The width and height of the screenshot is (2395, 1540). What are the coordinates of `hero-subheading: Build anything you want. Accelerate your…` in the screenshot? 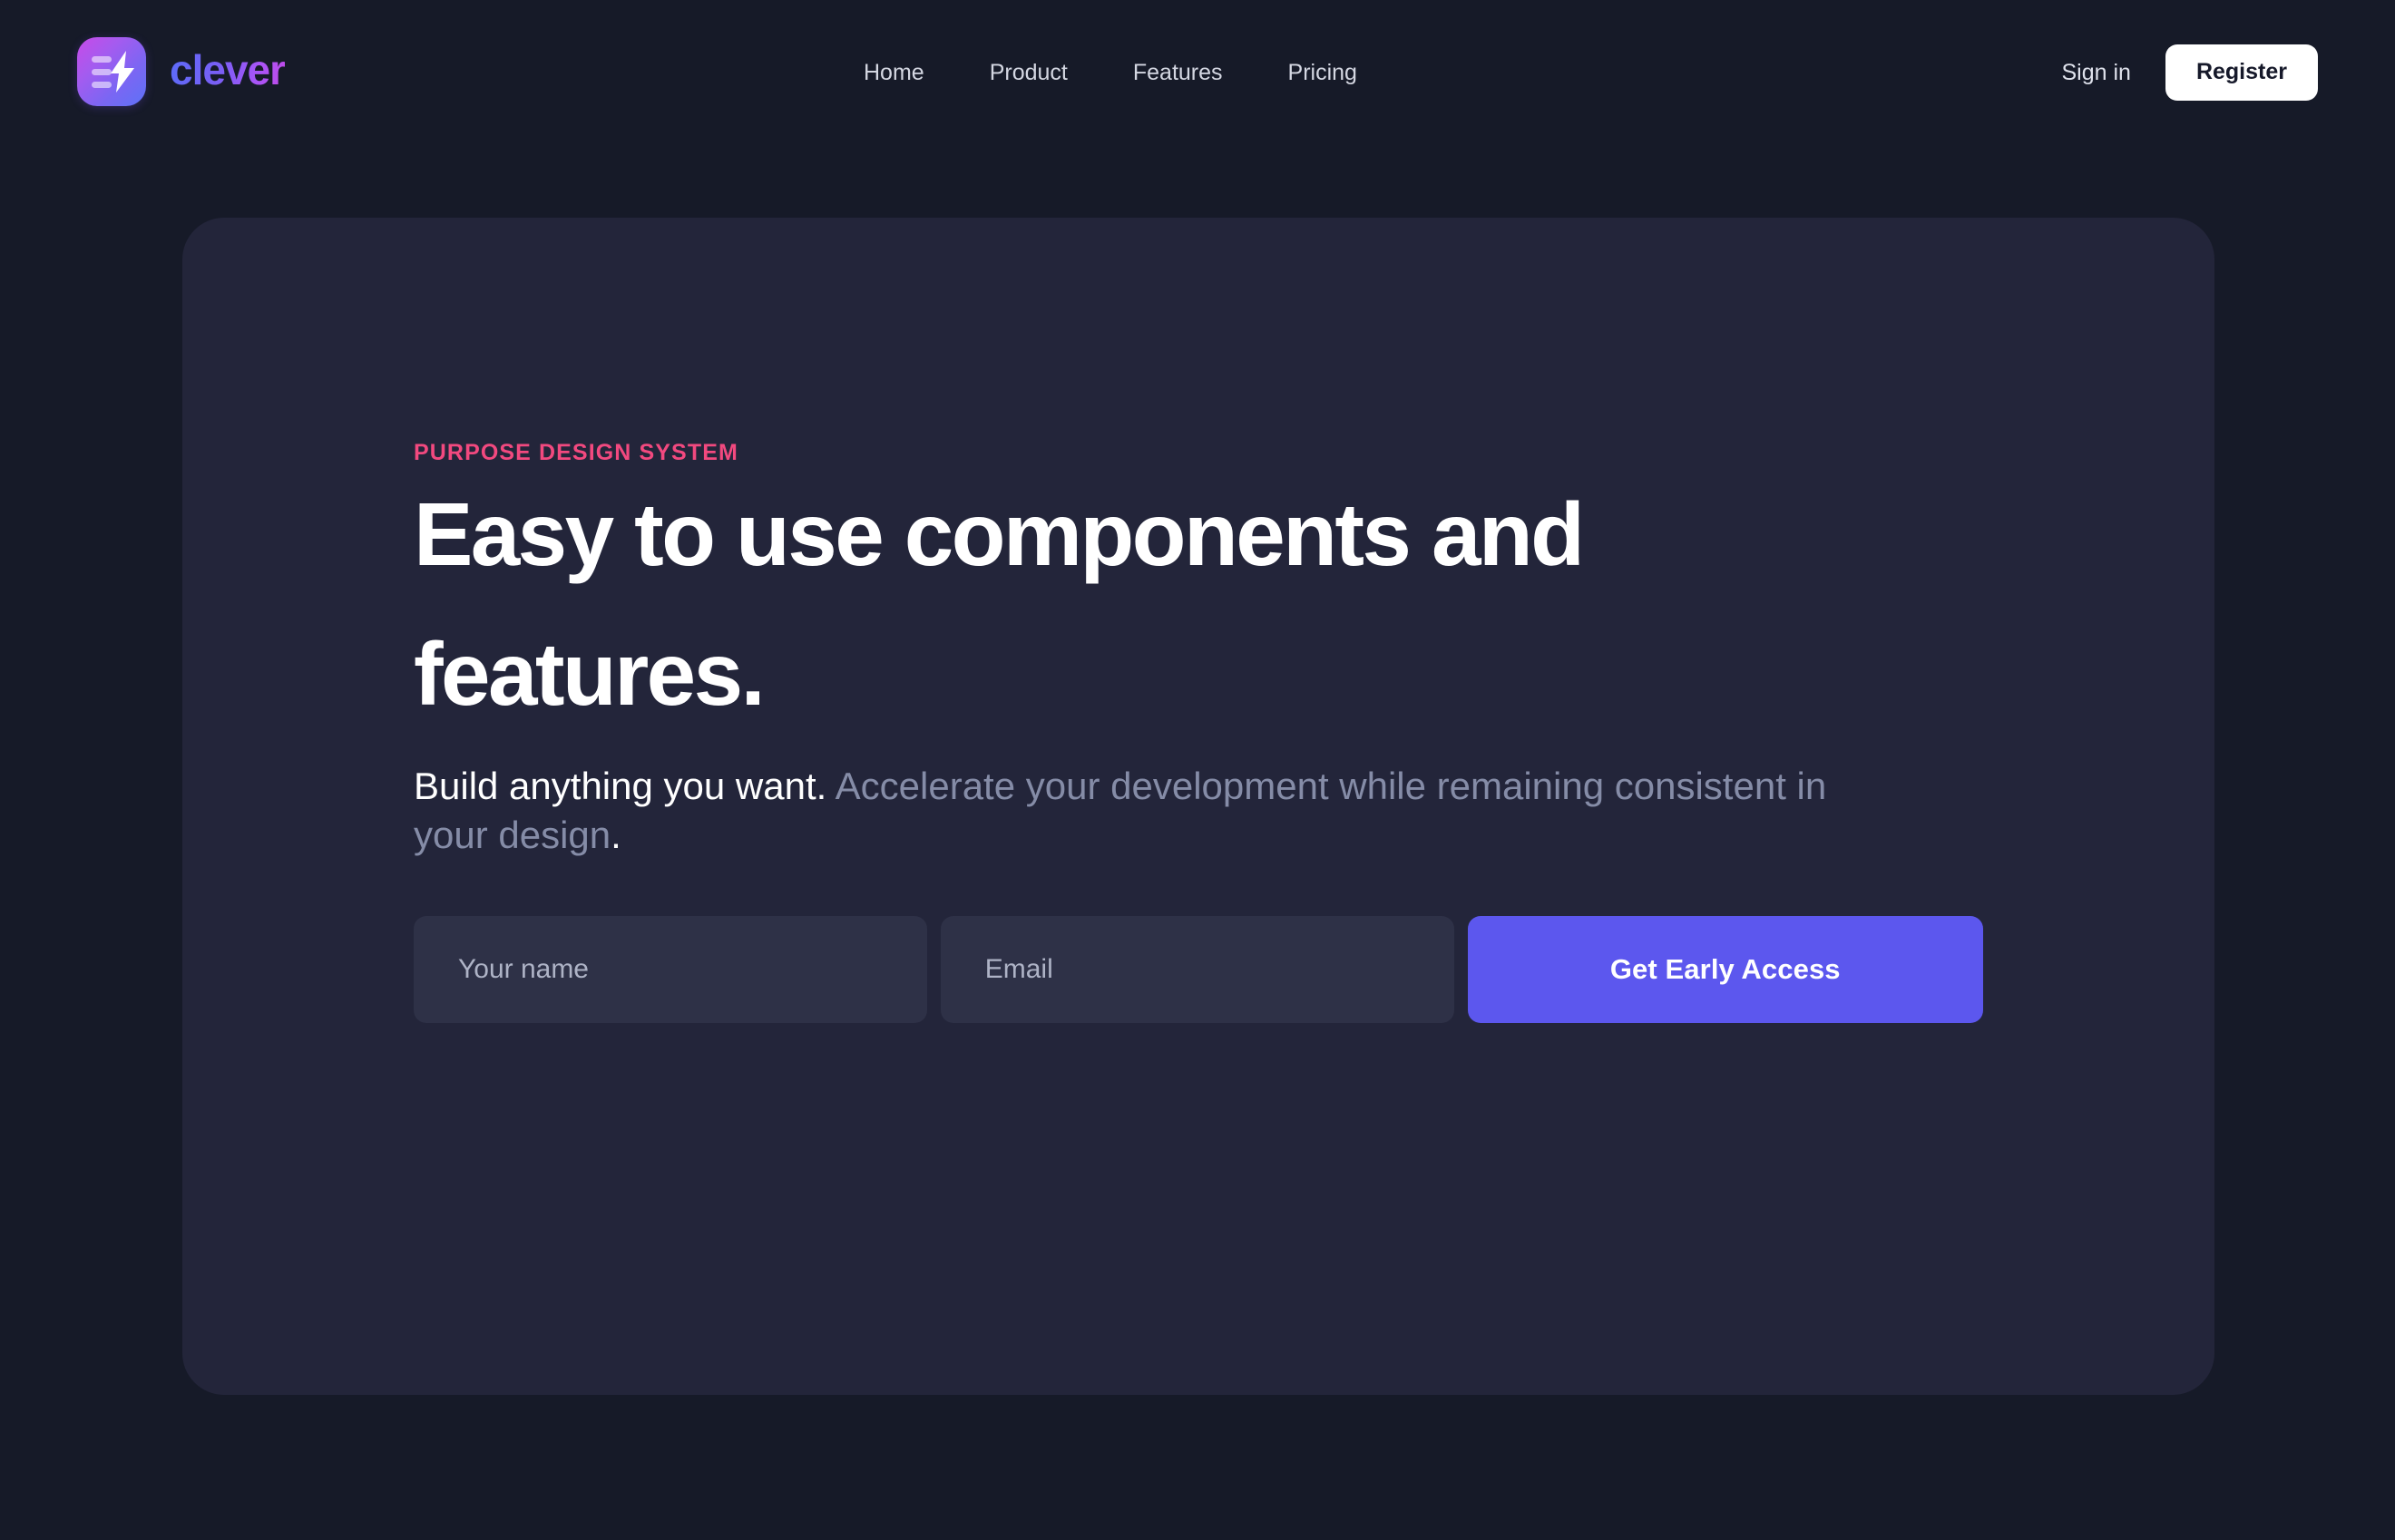 It's located at (1157, 811).